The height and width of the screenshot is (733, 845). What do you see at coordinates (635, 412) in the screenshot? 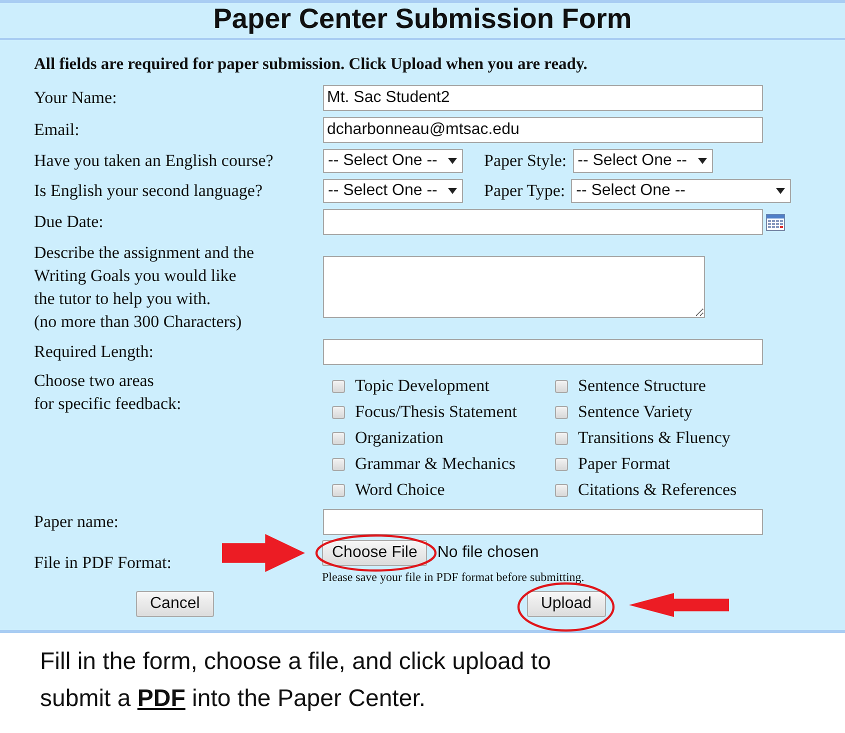
I see `checkbox-label: Sentence Variety` at bounding box center [635, 412].